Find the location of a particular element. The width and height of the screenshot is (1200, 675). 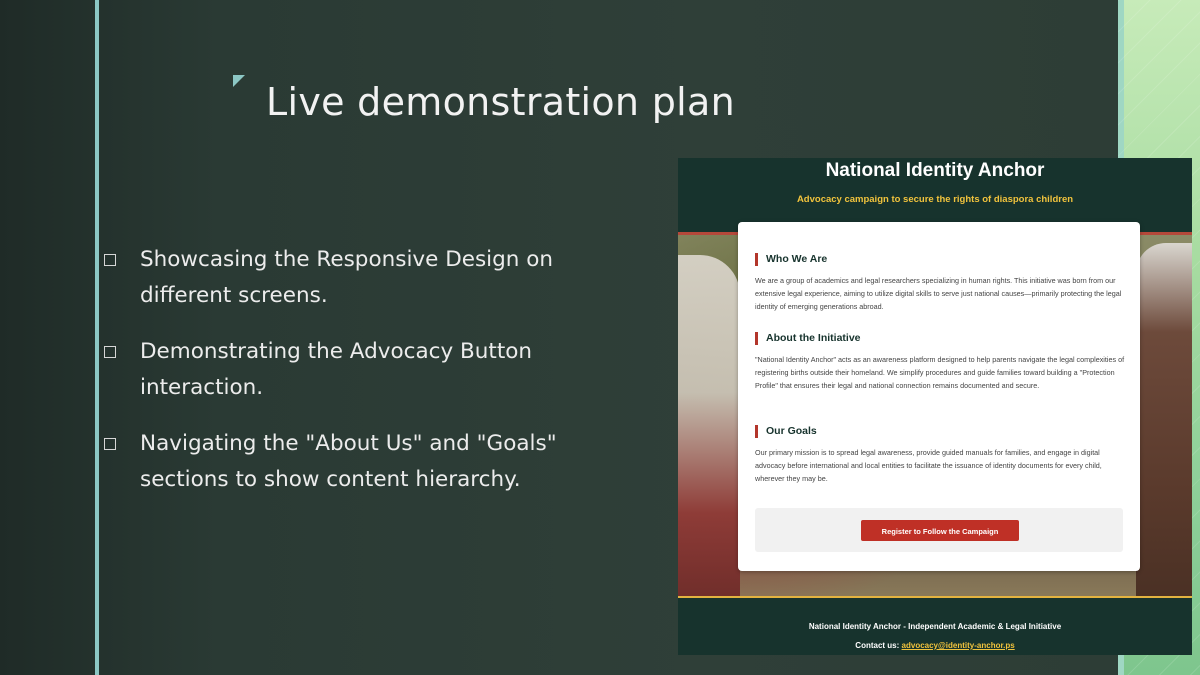

contact-label: Contact us: is located at coordinates (877, 645).